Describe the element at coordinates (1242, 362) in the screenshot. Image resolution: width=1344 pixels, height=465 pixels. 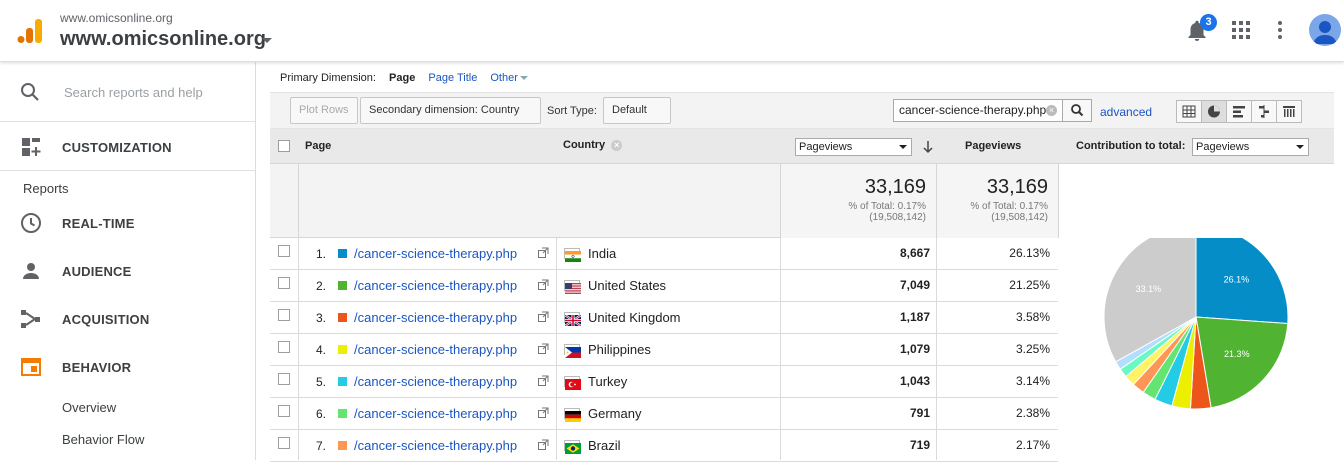
I see `pie-slice` at that location.